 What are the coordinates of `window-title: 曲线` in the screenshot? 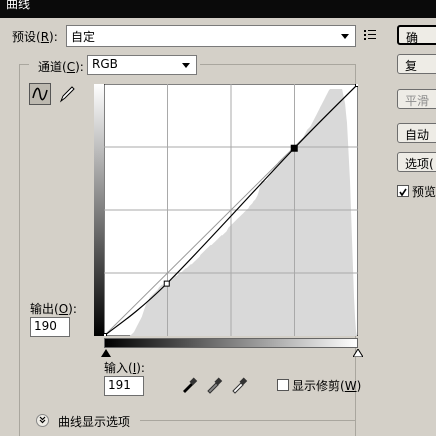 It's located at (18, 5).